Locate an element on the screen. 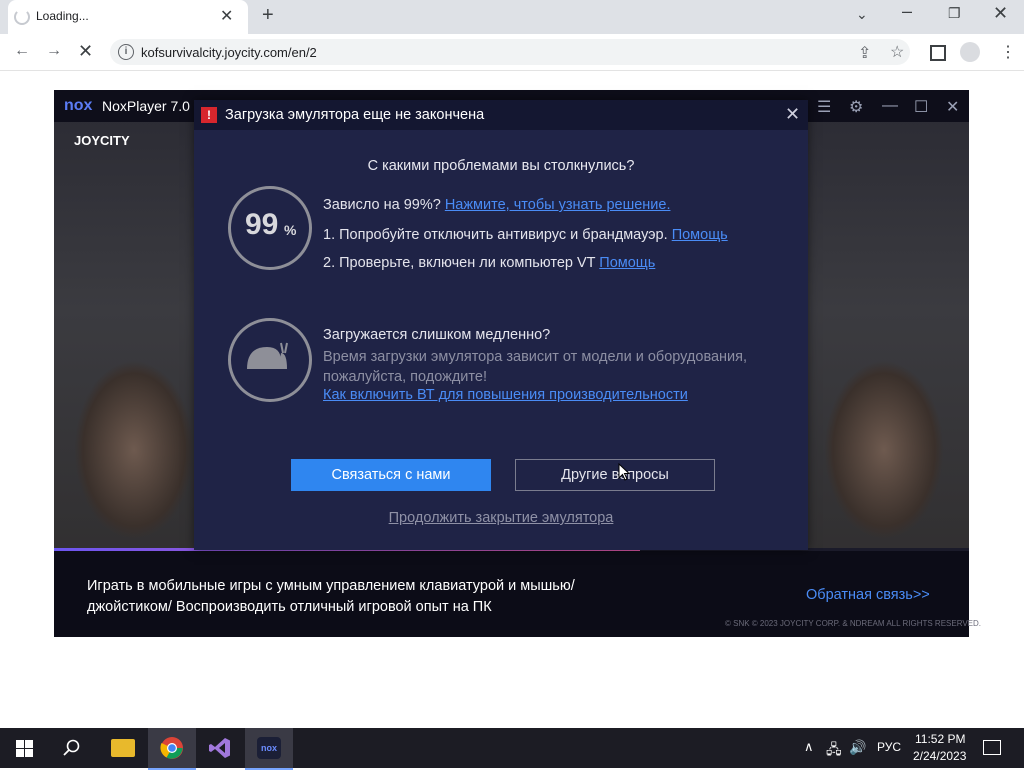 This screenshot has height=770, width=1024. percent-sign: % is located at coordinates (290, 230).